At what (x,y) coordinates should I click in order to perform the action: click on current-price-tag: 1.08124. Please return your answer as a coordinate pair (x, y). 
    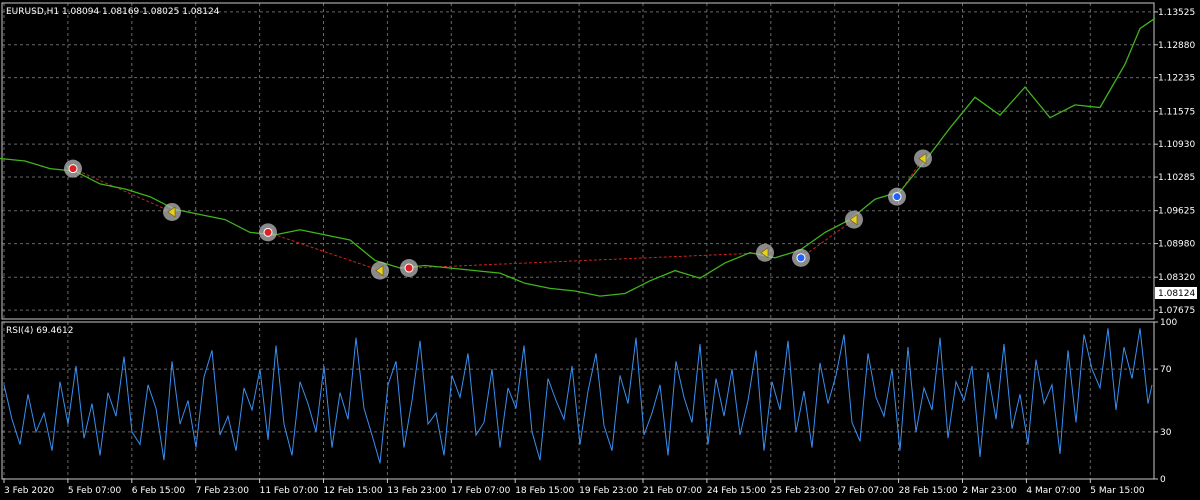
    Looking at the image, I should click on (1176, 293).